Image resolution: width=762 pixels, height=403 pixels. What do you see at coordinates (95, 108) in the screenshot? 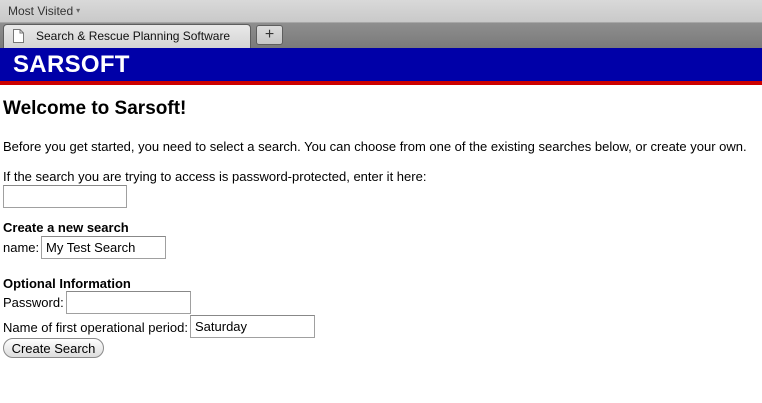
I see `page-title: Welcome to Sarsoft!` at bounding box center [95, 108].